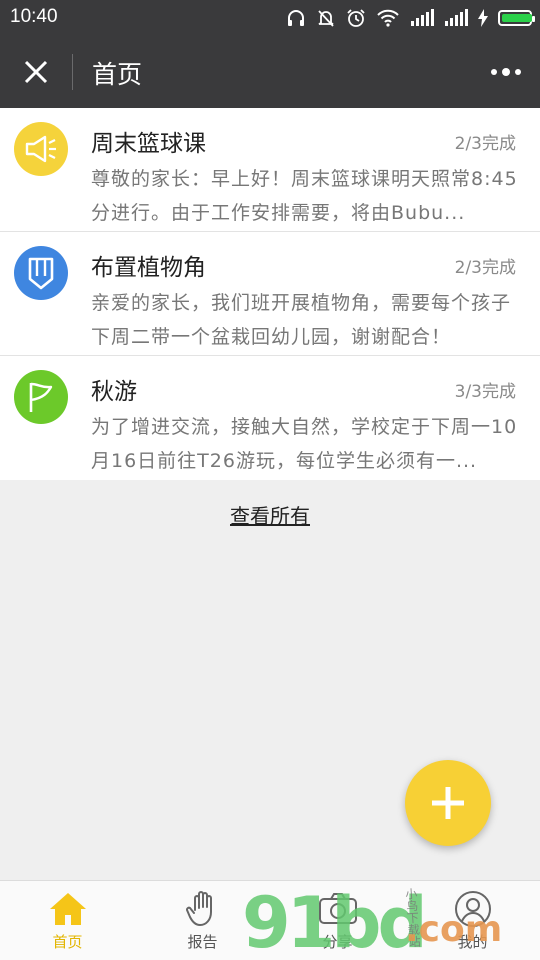  I want to click on tab-home: 首页, so click(67, 920).